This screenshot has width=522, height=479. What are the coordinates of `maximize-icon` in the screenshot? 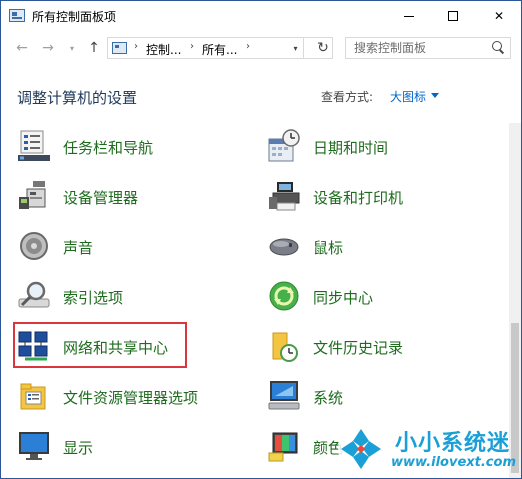 It's located at (453, 16).